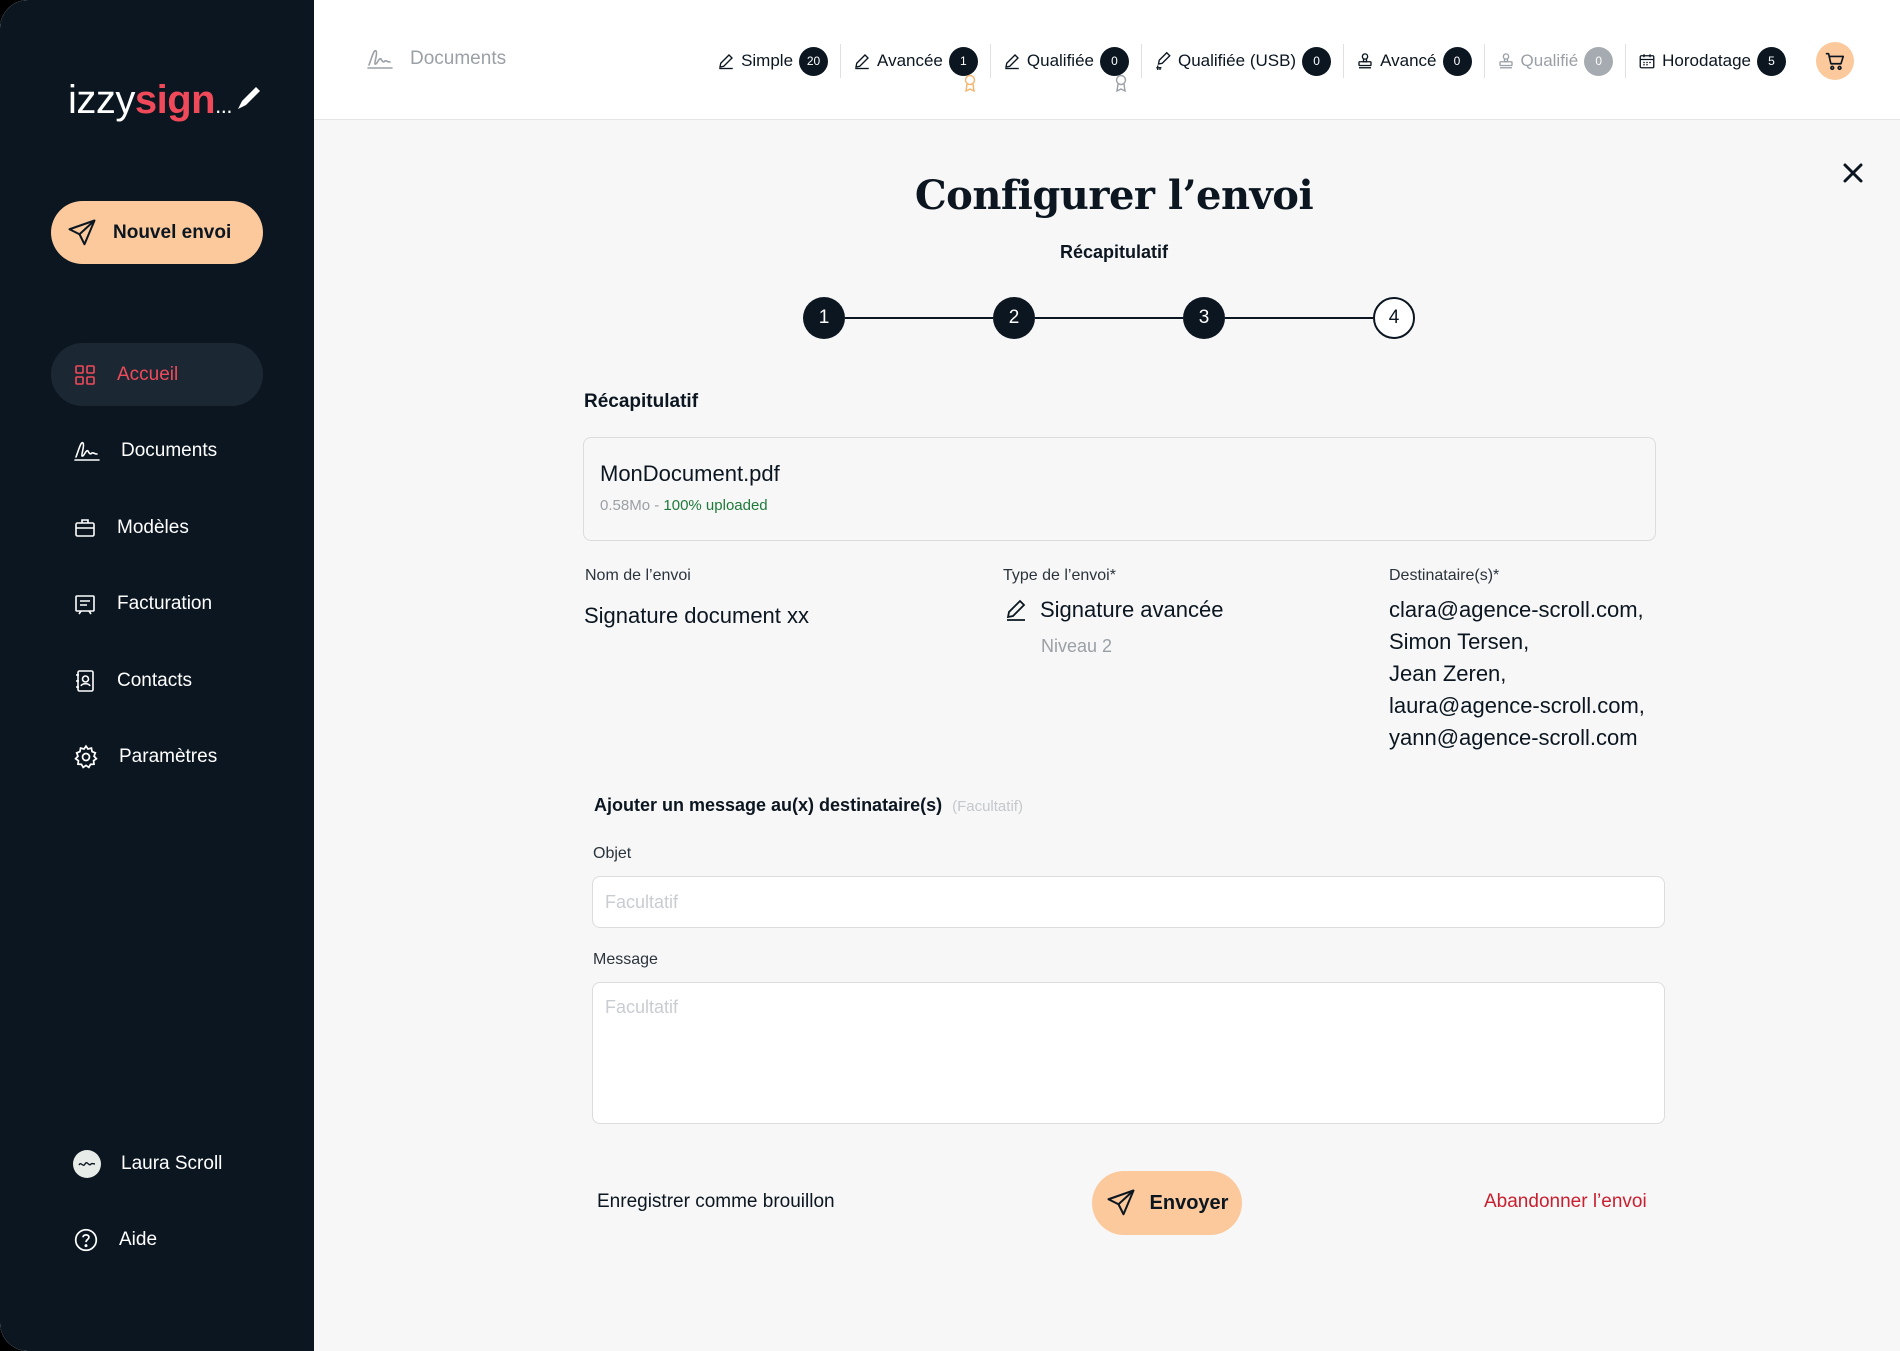  I want to click on sidebar-item-label: Aide, so click(138, 1239).